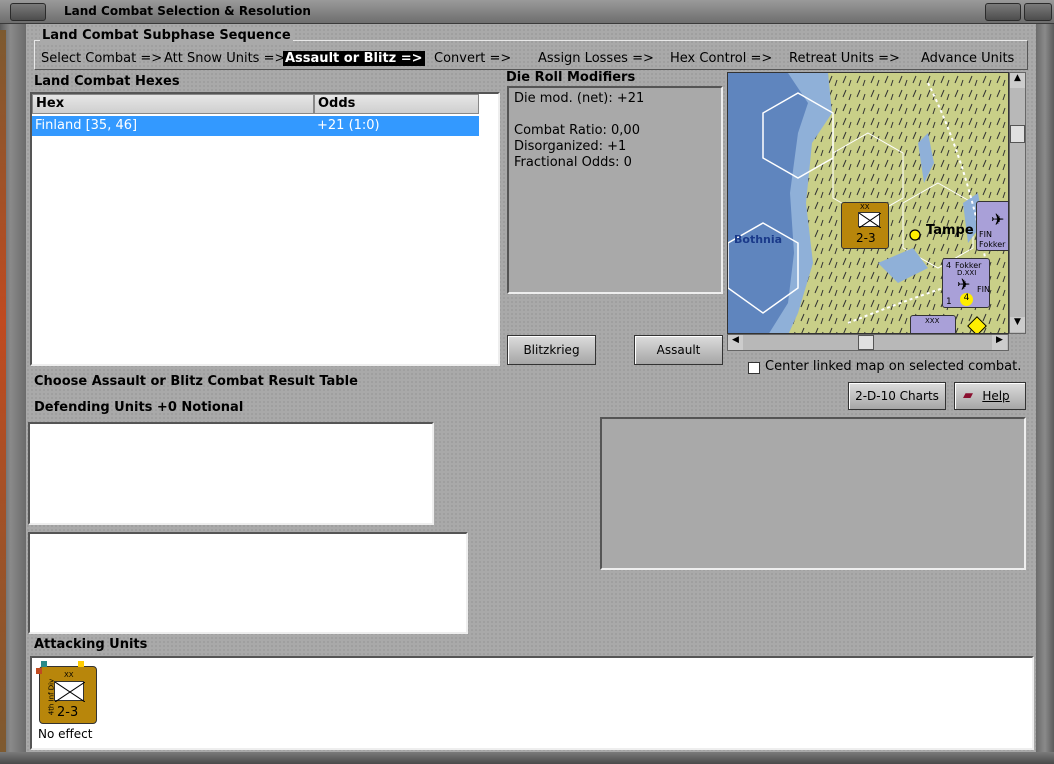  Describe the element at coordinates (999, 342) in the screenshot. I see `scroll-right-icon: ▶` at that location.